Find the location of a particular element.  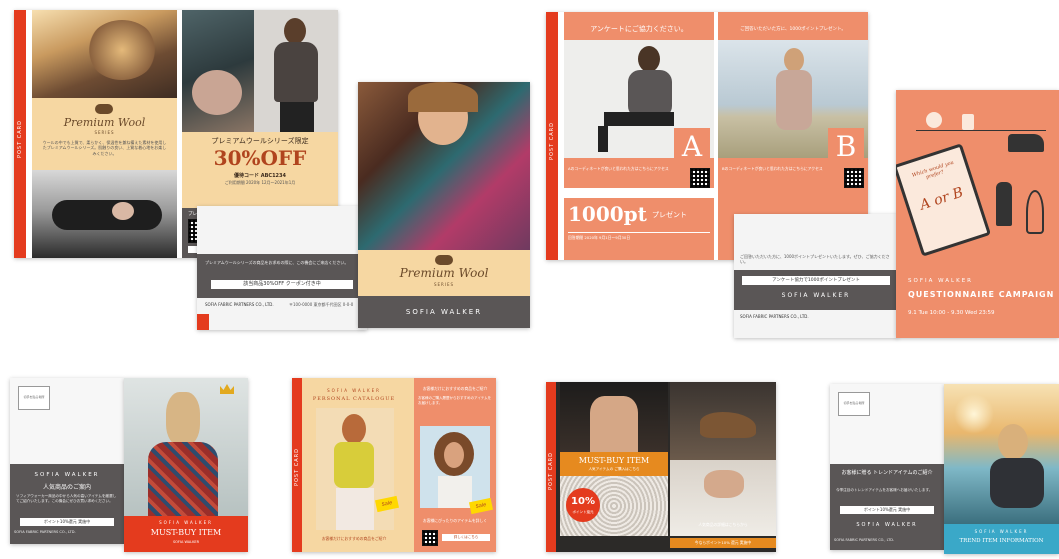

catalogue-title: PERSONAL CATALOGUE is located at coordinates (354, 399).